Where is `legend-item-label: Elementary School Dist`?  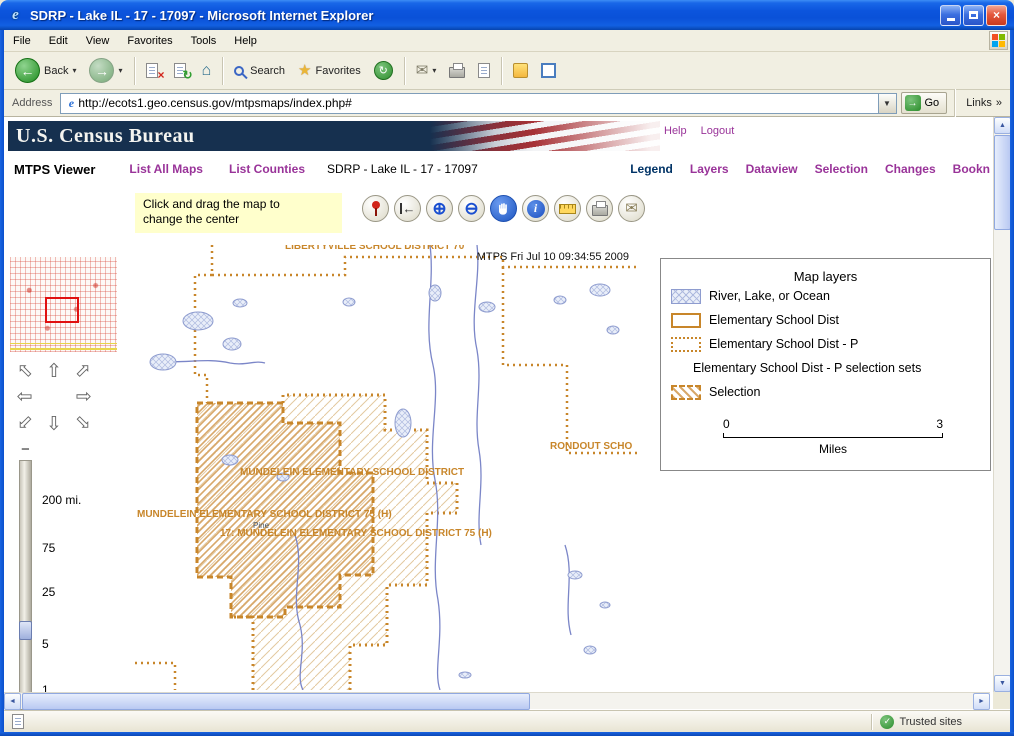
legend-item-label: Elementary School Dist is located at coordinates (774, 320).